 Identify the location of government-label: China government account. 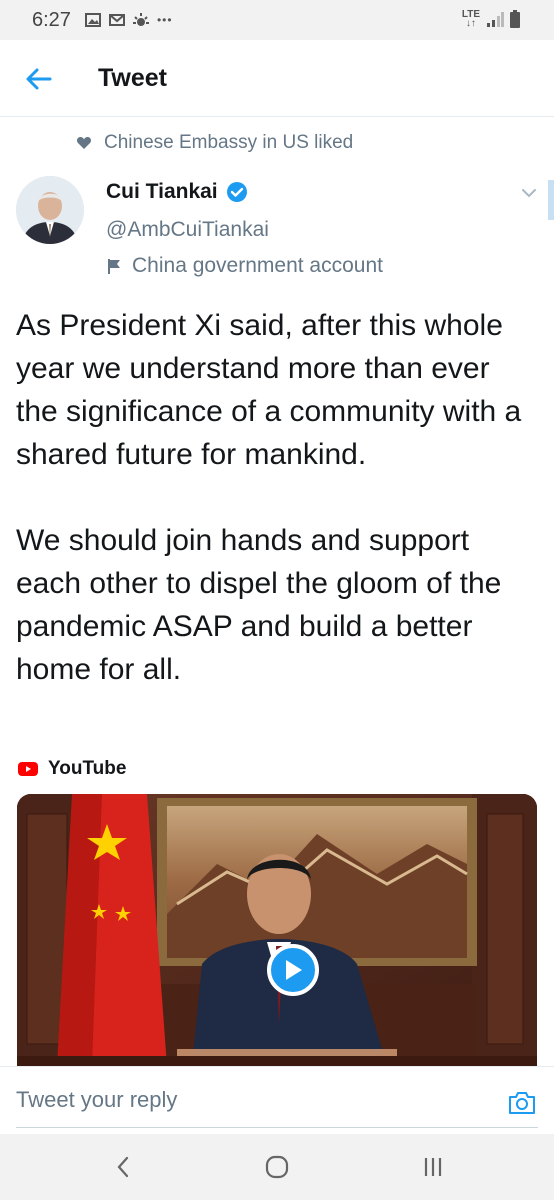
(244, 266).